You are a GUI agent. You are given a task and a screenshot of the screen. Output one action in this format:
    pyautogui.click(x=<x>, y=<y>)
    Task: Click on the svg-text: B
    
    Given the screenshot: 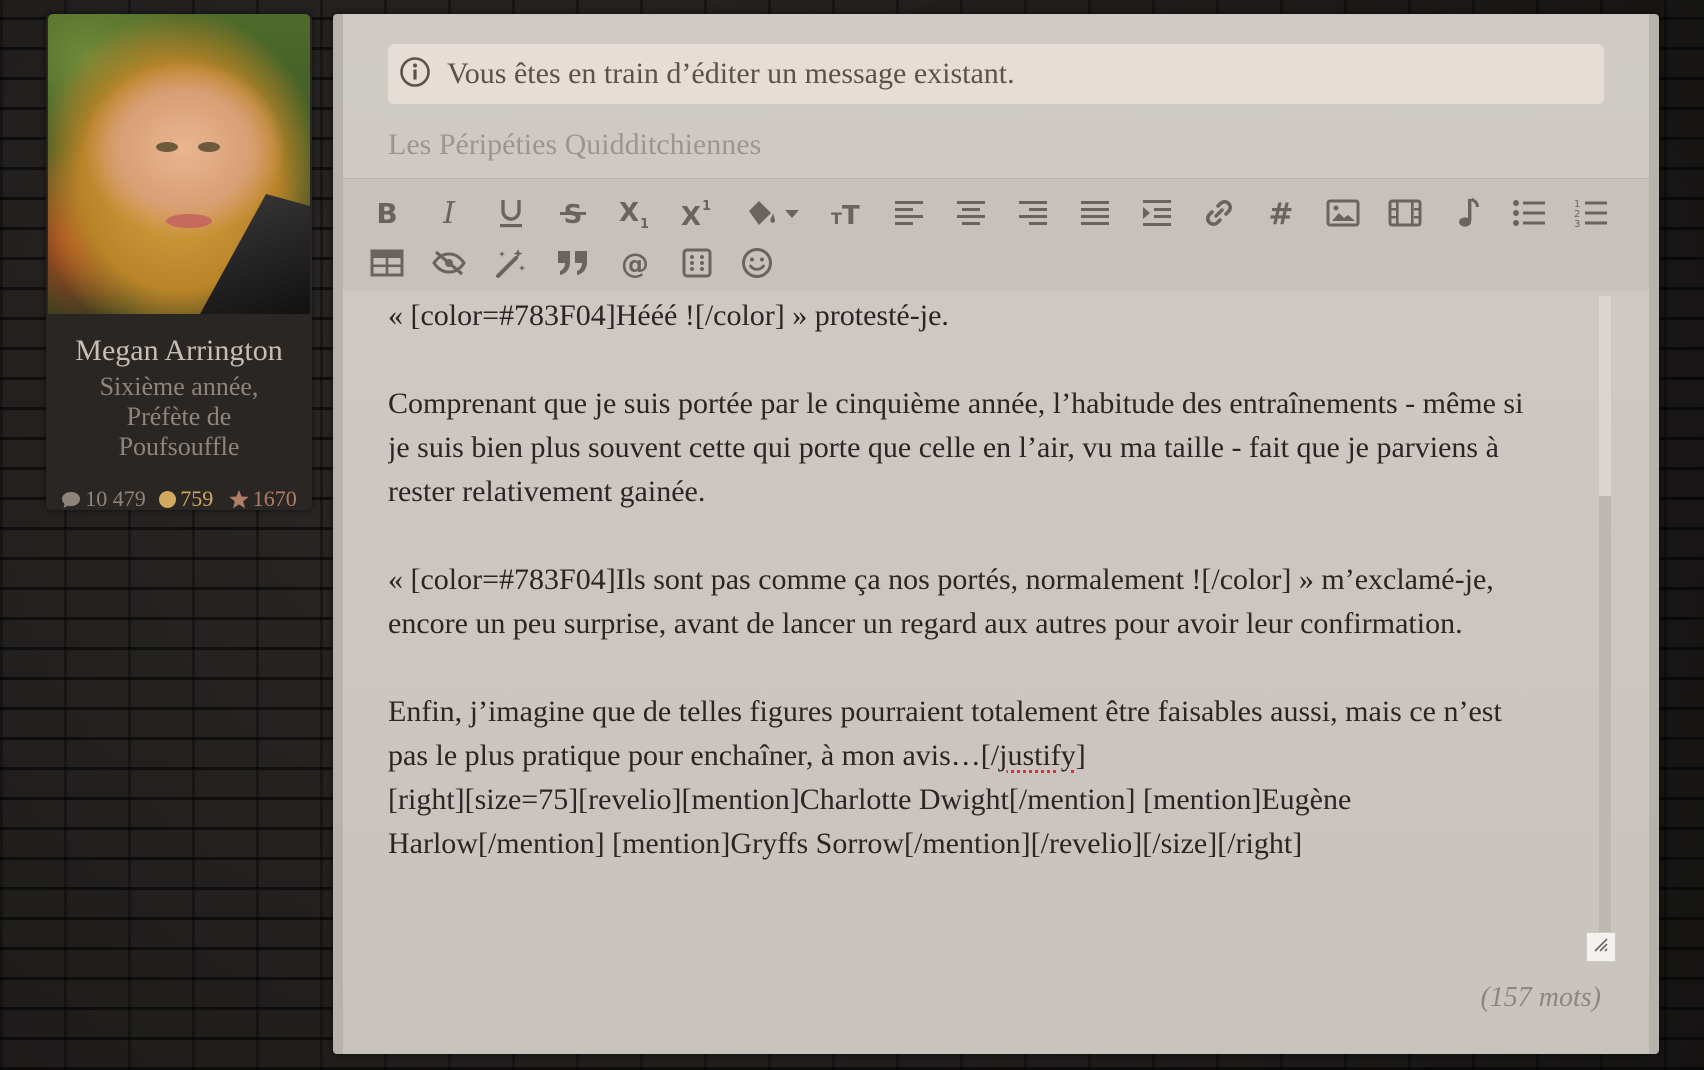 What is the action you would take?
    pyautogui.click(x=386, y=213)
    